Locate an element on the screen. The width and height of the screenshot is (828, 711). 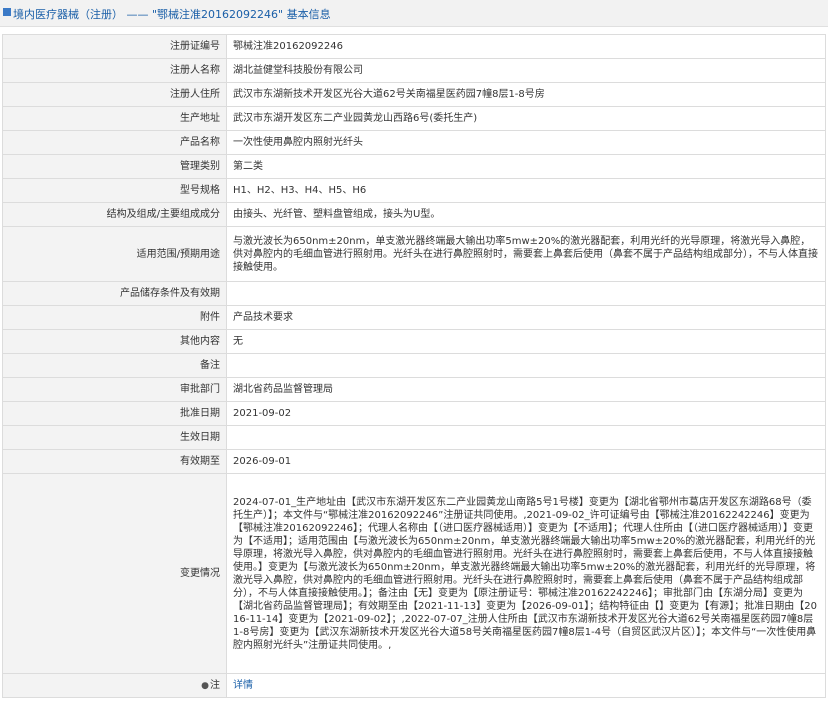
table-row: 产品储存条件及有效期 is located at coordinates (414, 293).